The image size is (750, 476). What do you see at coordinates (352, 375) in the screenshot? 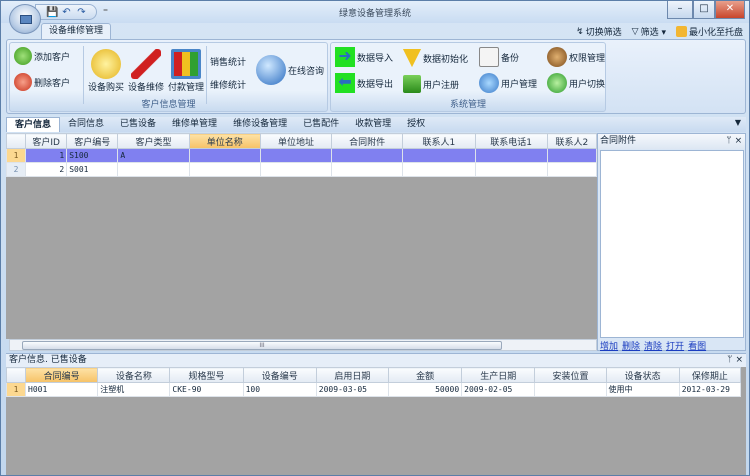
I see `column-header: 启用日期` at bounding box center [352, 375].